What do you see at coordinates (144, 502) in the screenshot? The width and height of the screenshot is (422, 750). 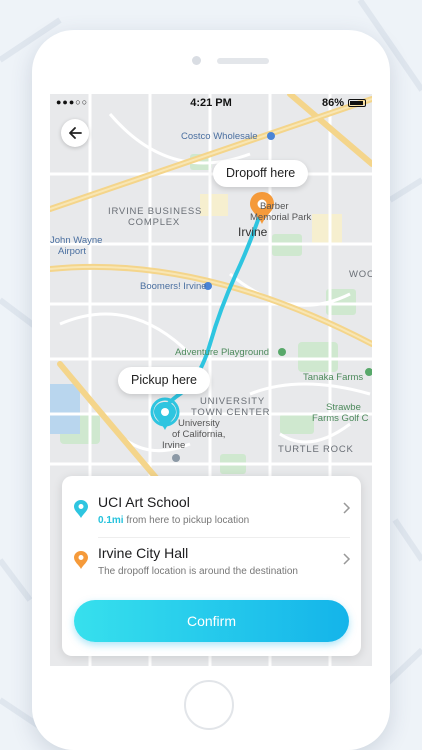 I see `pickup-title: UCI Art School` at bounding box center [144, 502].